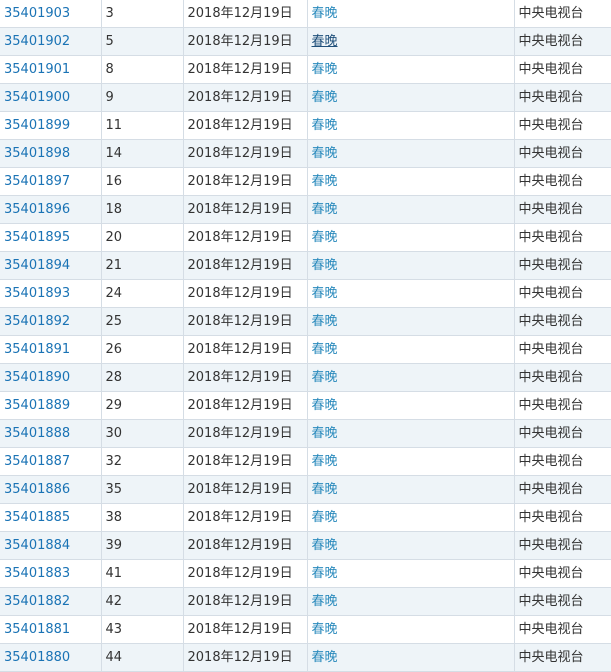 The height and width of the screenshot is (672, 611). What do you see at coordinates (37, 517) in the screenshot?
I see `reg-no-link: 35401885` at bounding box center [37, 517].